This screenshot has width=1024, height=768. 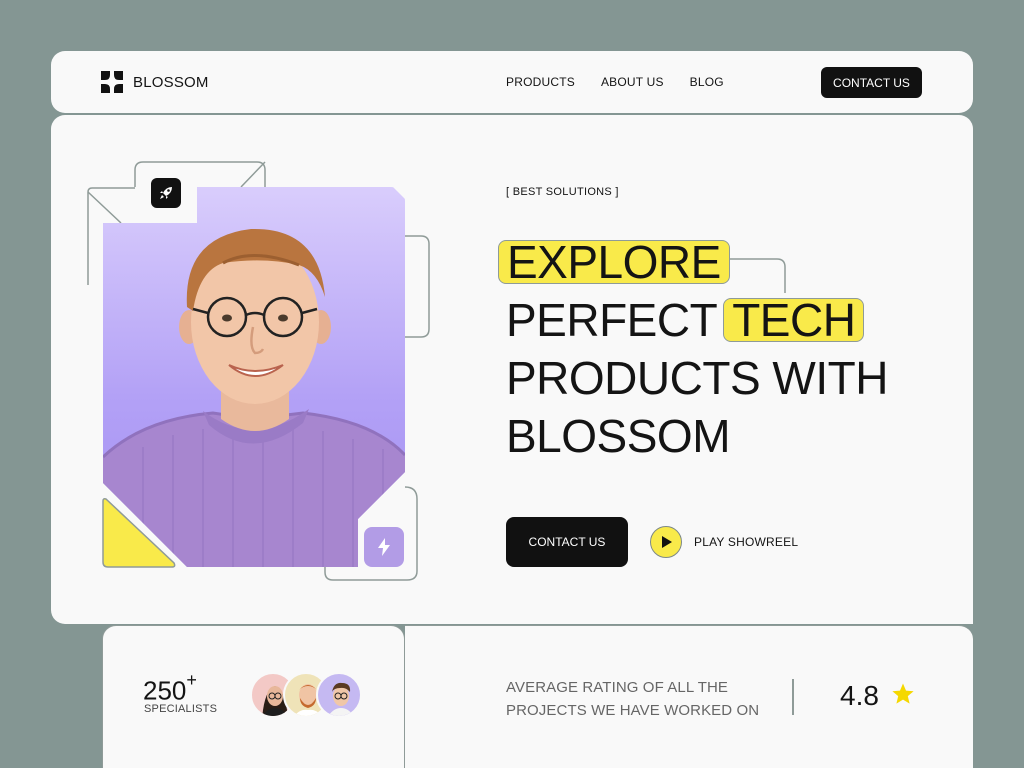 What do you see at coordinates (859, 695) in the screenshot?
I see `rating-value: 4.8` at bounding box center [859, 695].